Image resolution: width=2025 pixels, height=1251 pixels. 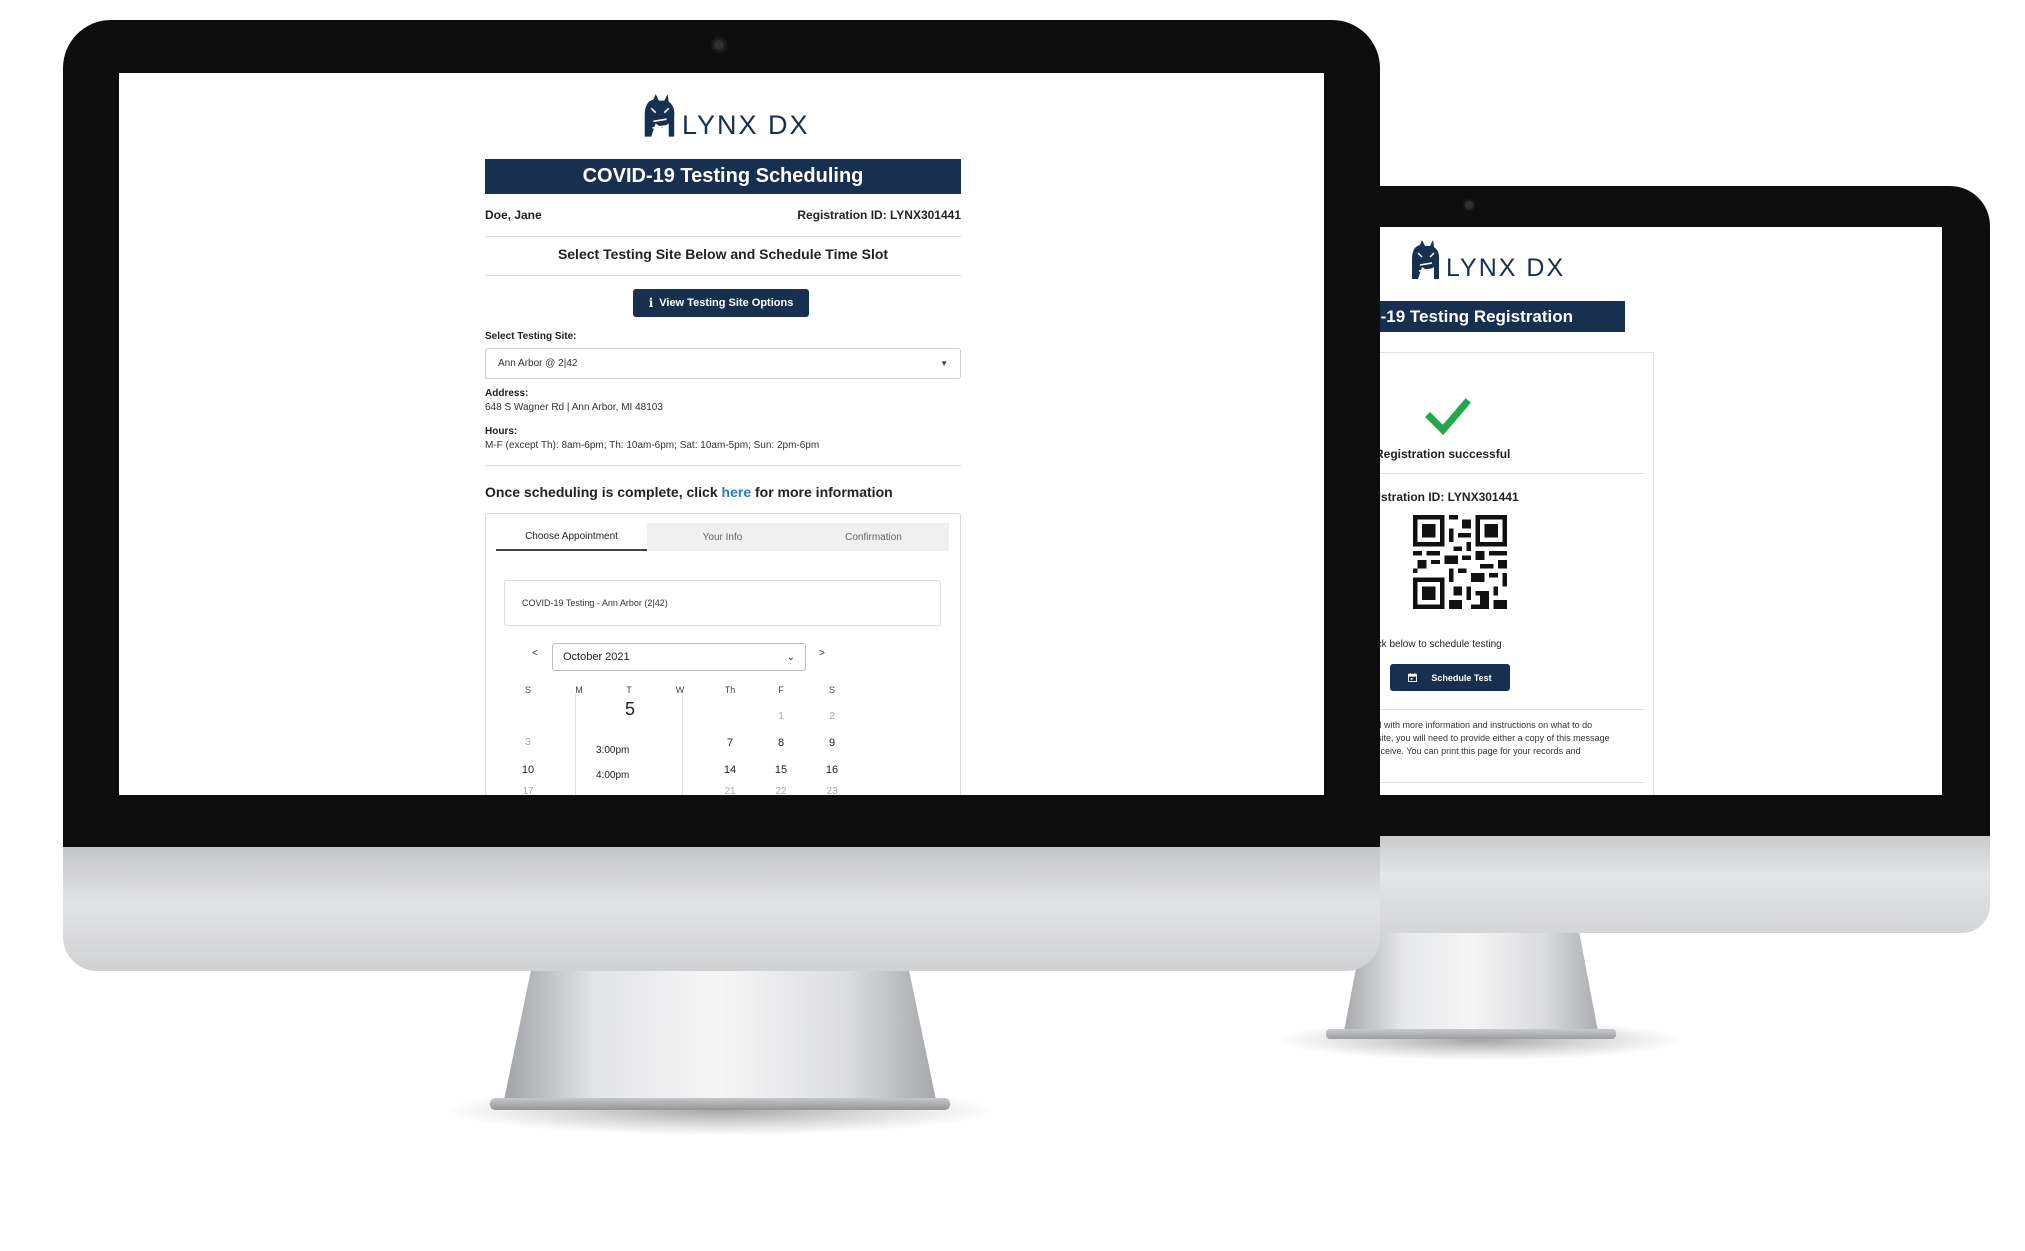 I want to click on time-slot: 4:00pm, so click(x=612, y=775).